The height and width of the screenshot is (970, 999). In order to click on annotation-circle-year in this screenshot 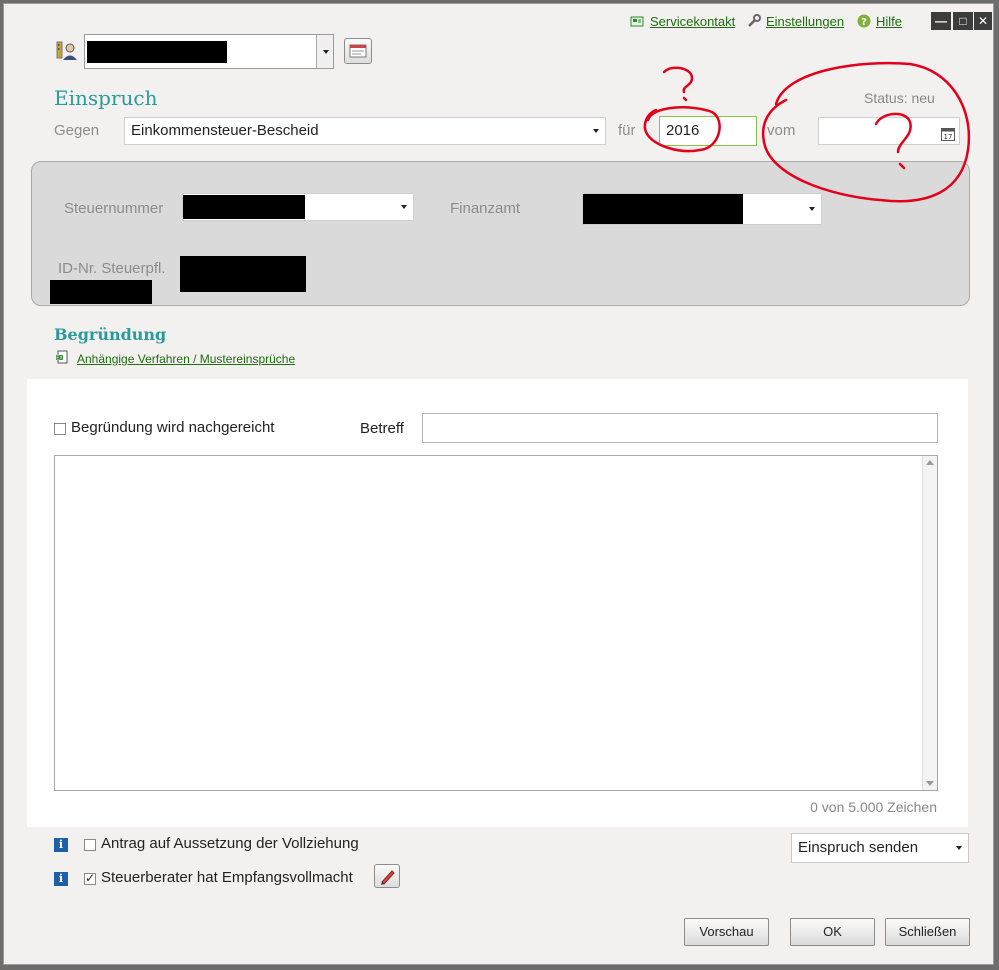, I will do `click(682, 129)`.